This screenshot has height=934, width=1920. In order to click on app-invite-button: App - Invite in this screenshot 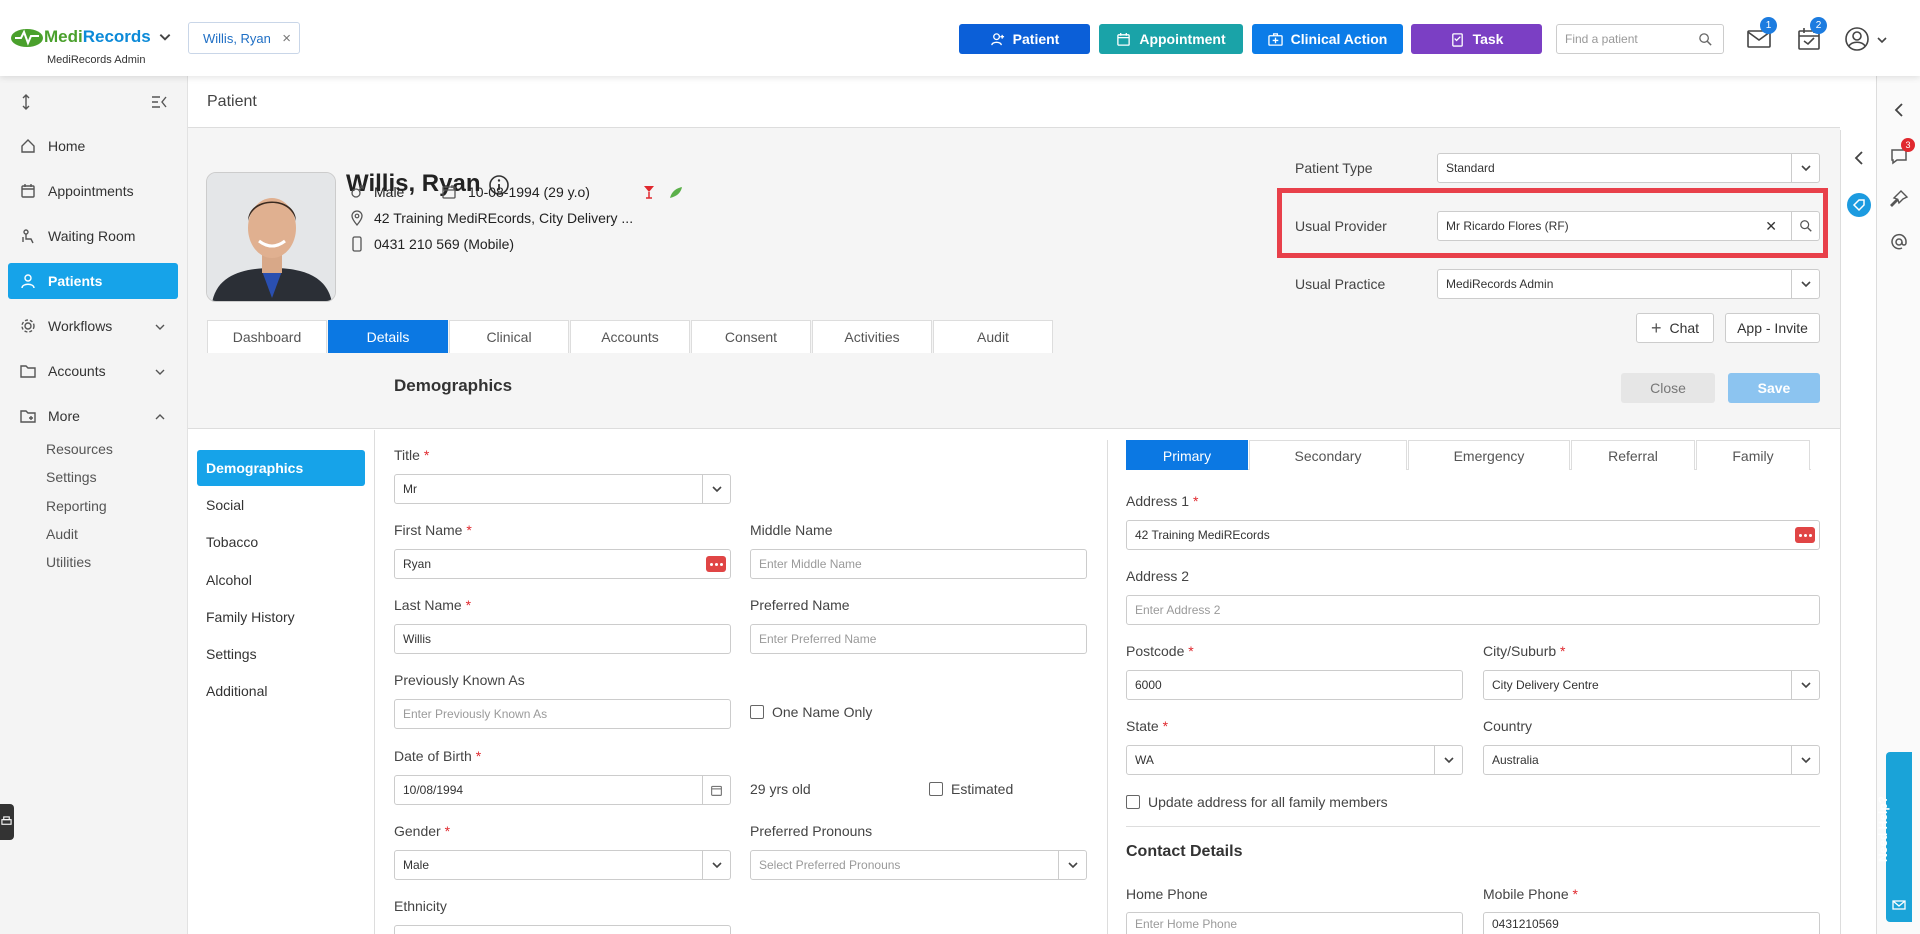, I will do `click(1772, 328)`.